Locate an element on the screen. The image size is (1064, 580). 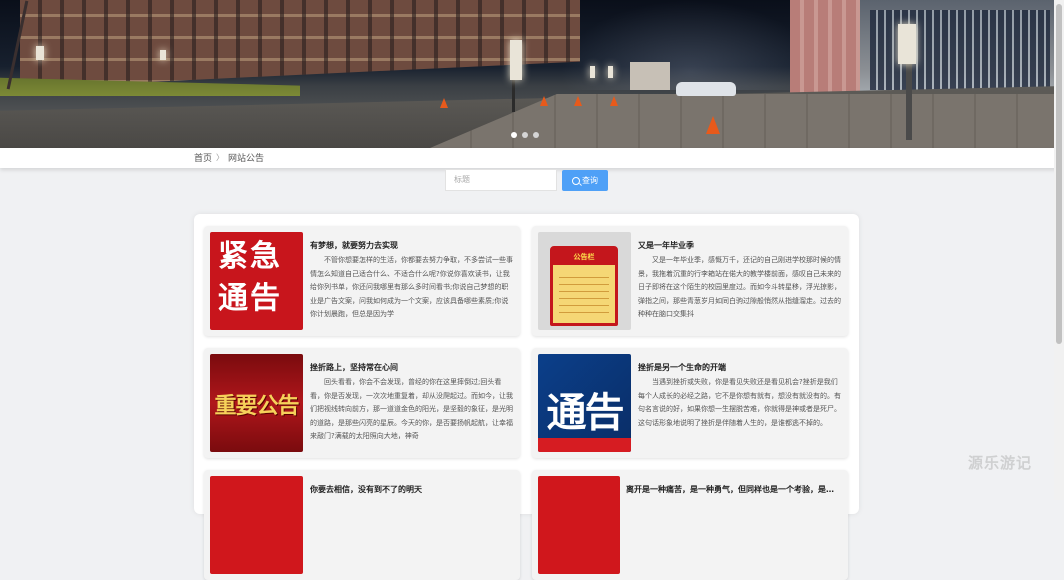
distant-building is located at coordinates (650, 76).